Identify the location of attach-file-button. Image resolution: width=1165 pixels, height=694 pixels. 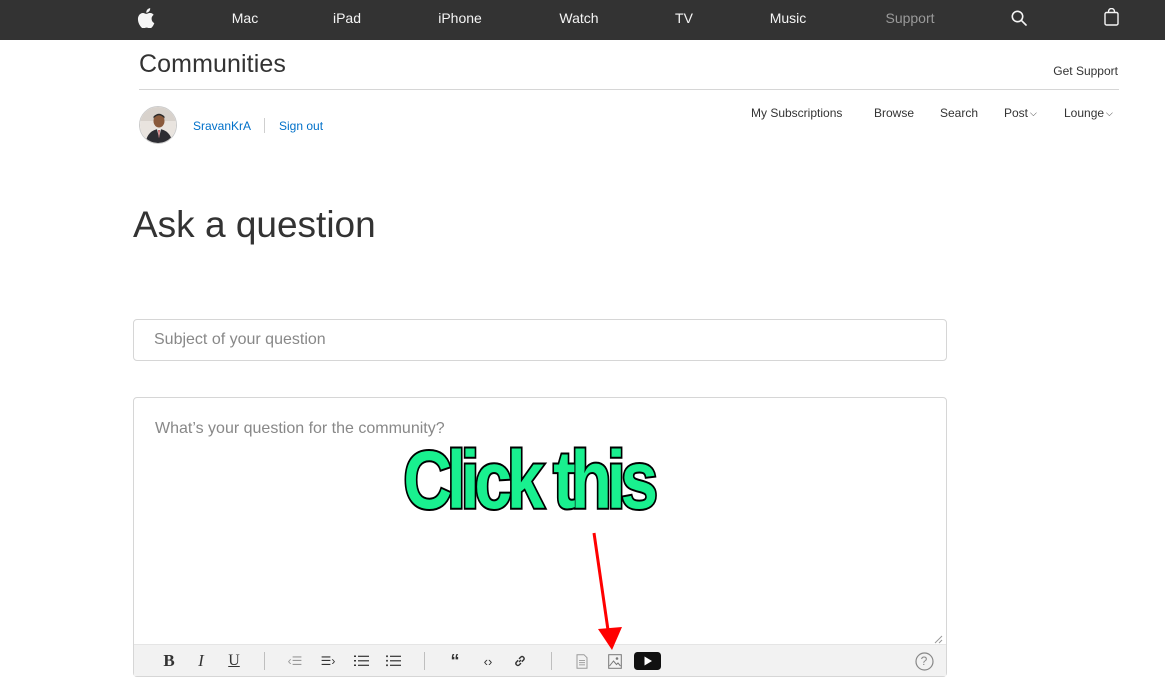
(582, 661).